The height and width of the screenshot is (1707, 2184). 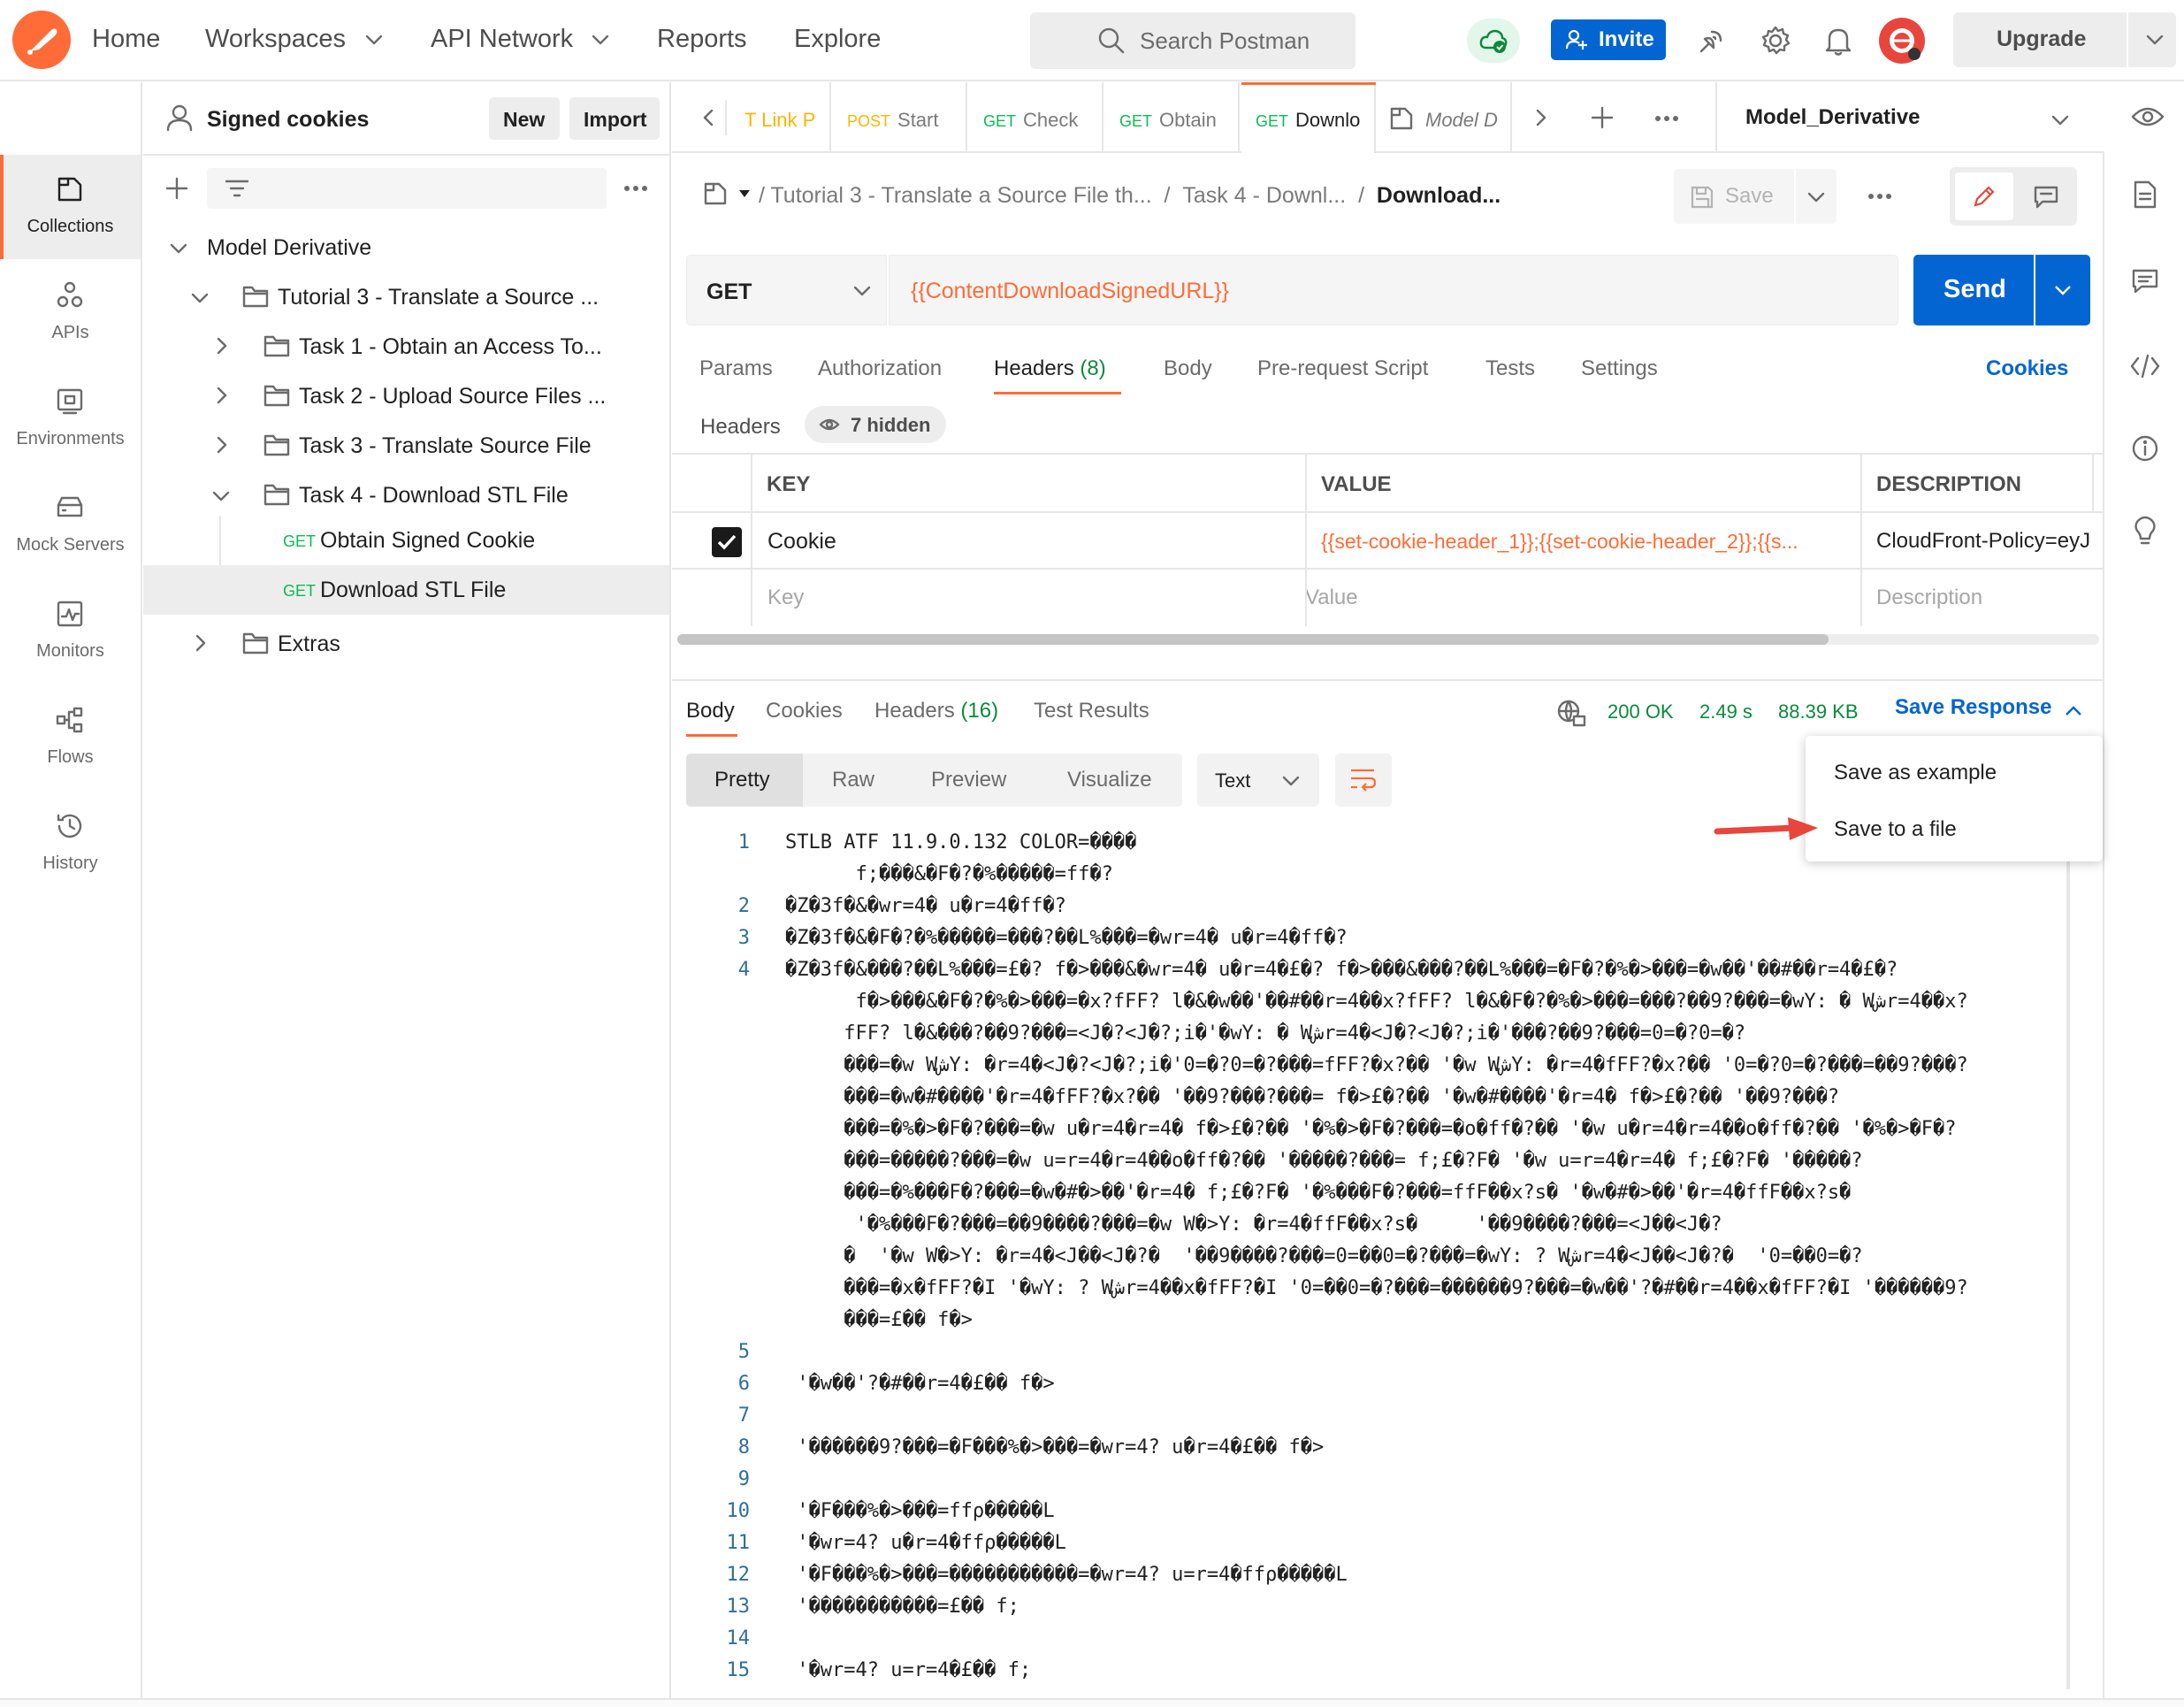 What do you see at coordinates (1666, 118) in the screenshot?
I see `more-tabs-icon` at bounding box center [1666, 118].